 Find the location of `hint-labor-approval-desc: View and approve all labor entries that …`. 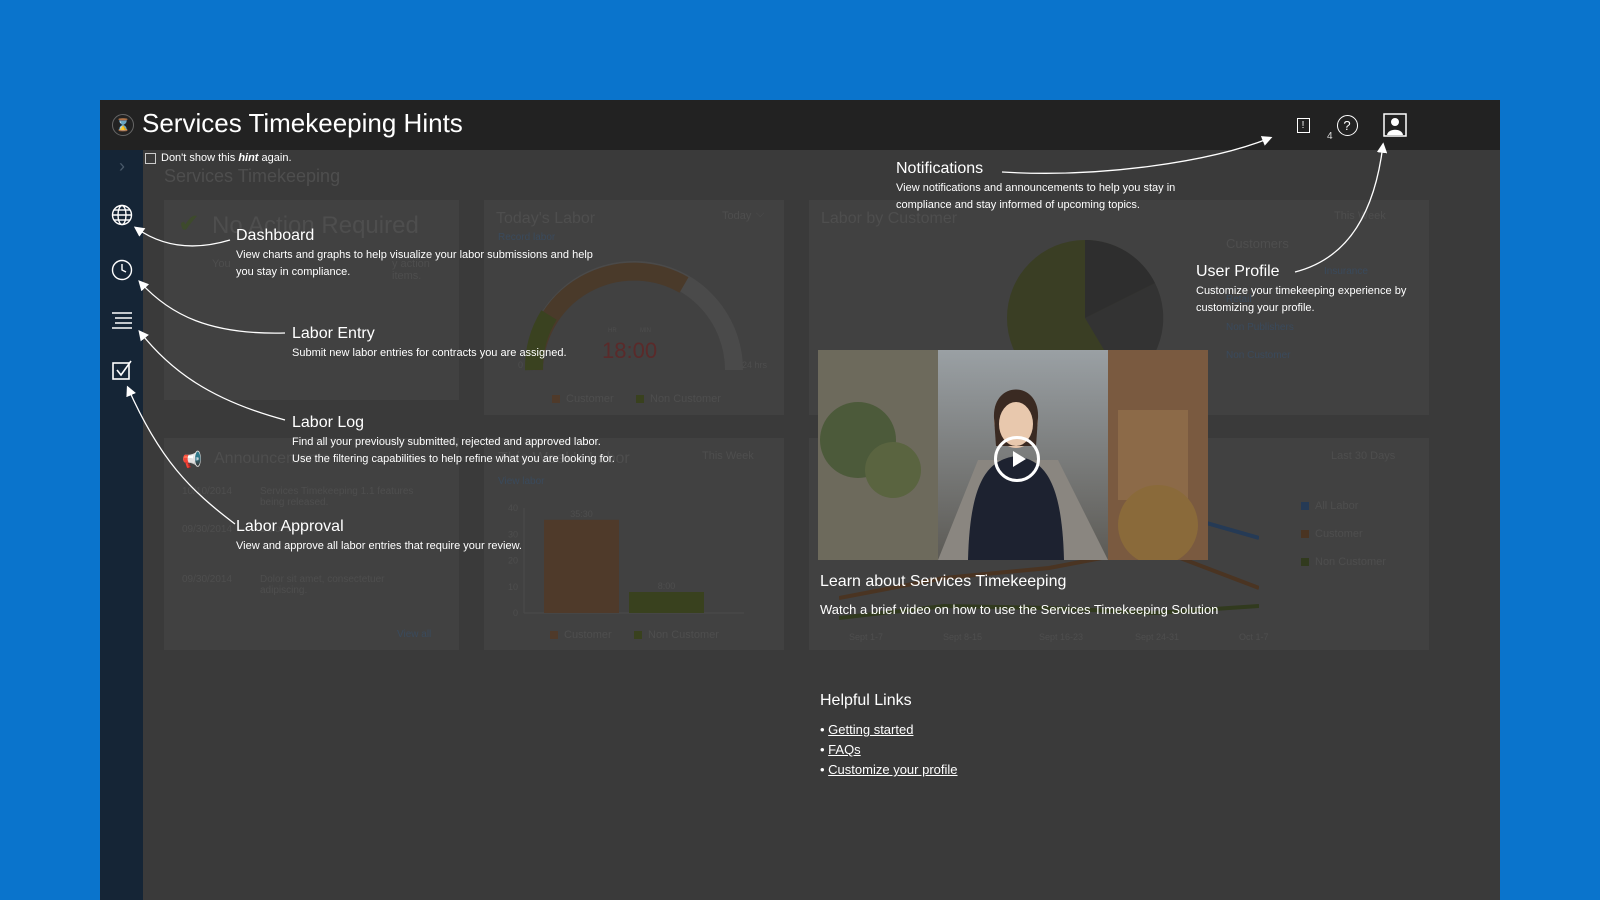

hint-labor-approval-desc: View and approve all labor entries that … is located at coordinates (379, 546).